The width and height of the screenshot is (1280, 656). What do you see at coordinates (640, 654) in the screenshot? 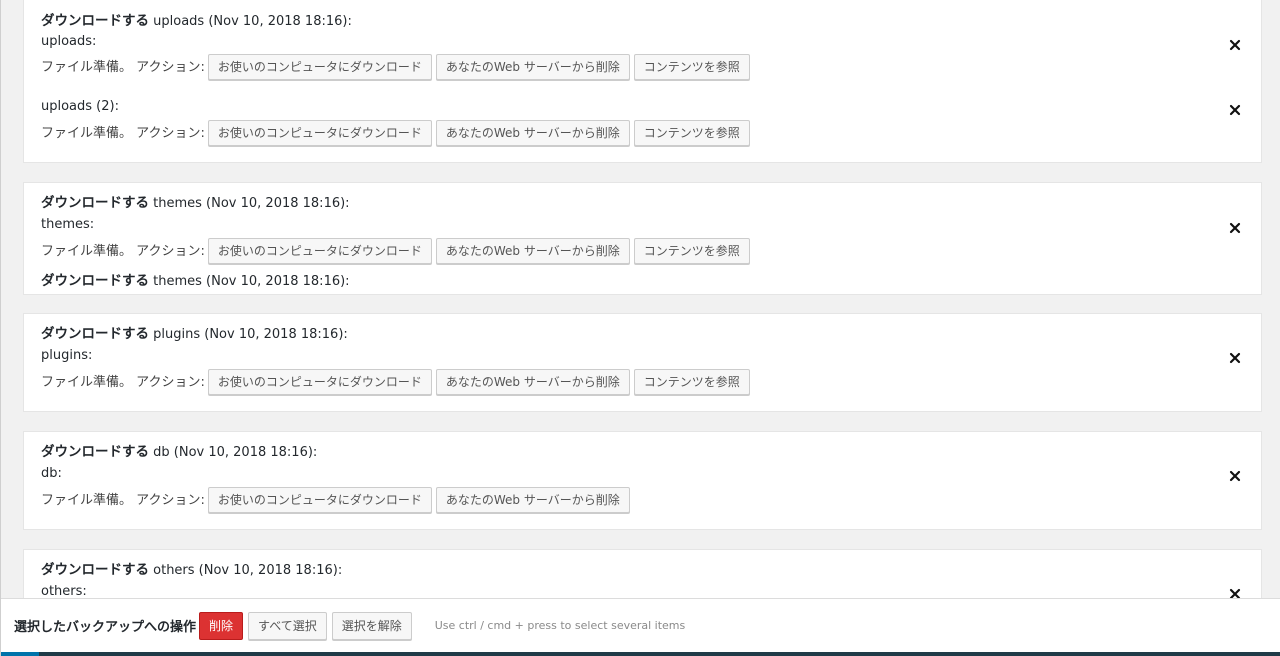
I see `admin-bottom-strip` at bounding box center [640, 654].